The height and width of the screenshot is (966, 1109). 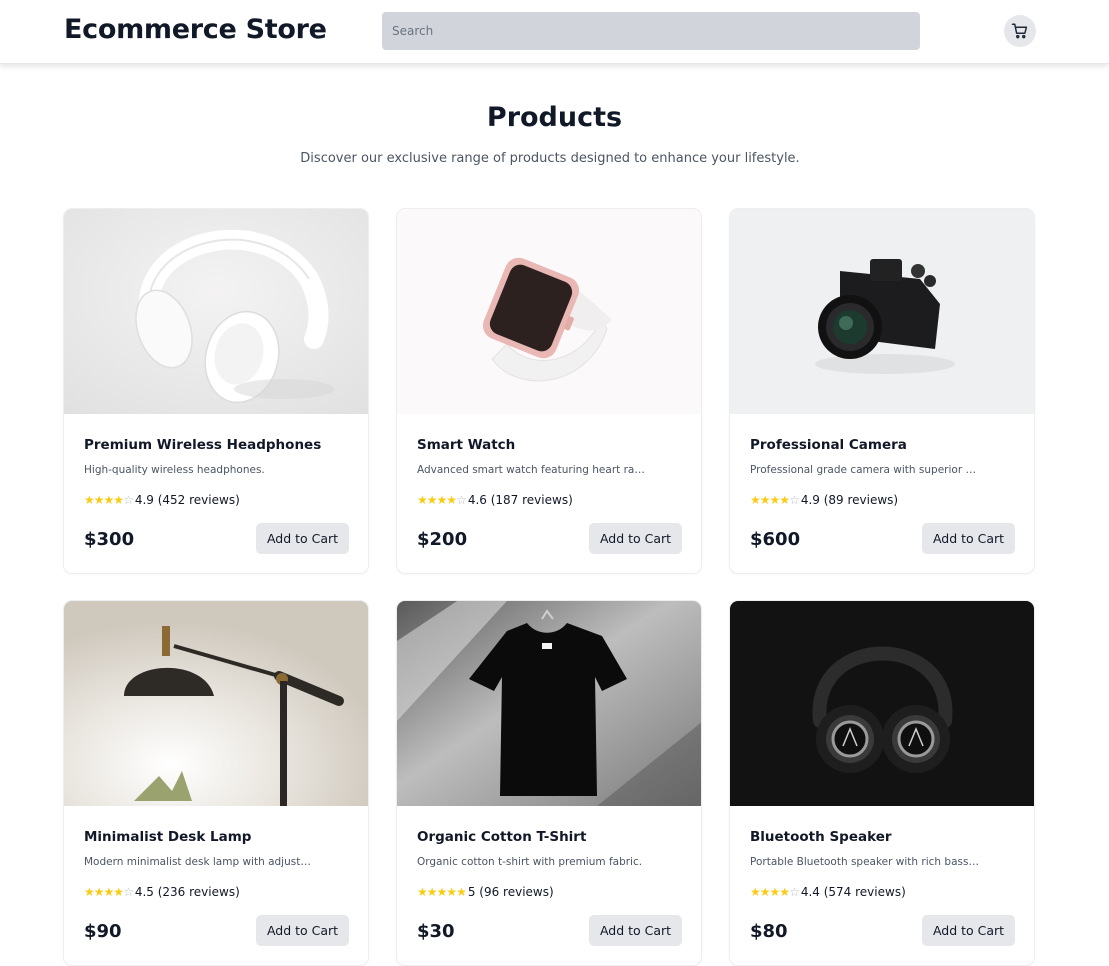 I want to click on product-name: Professional Camera, so click(x=828, y=445).